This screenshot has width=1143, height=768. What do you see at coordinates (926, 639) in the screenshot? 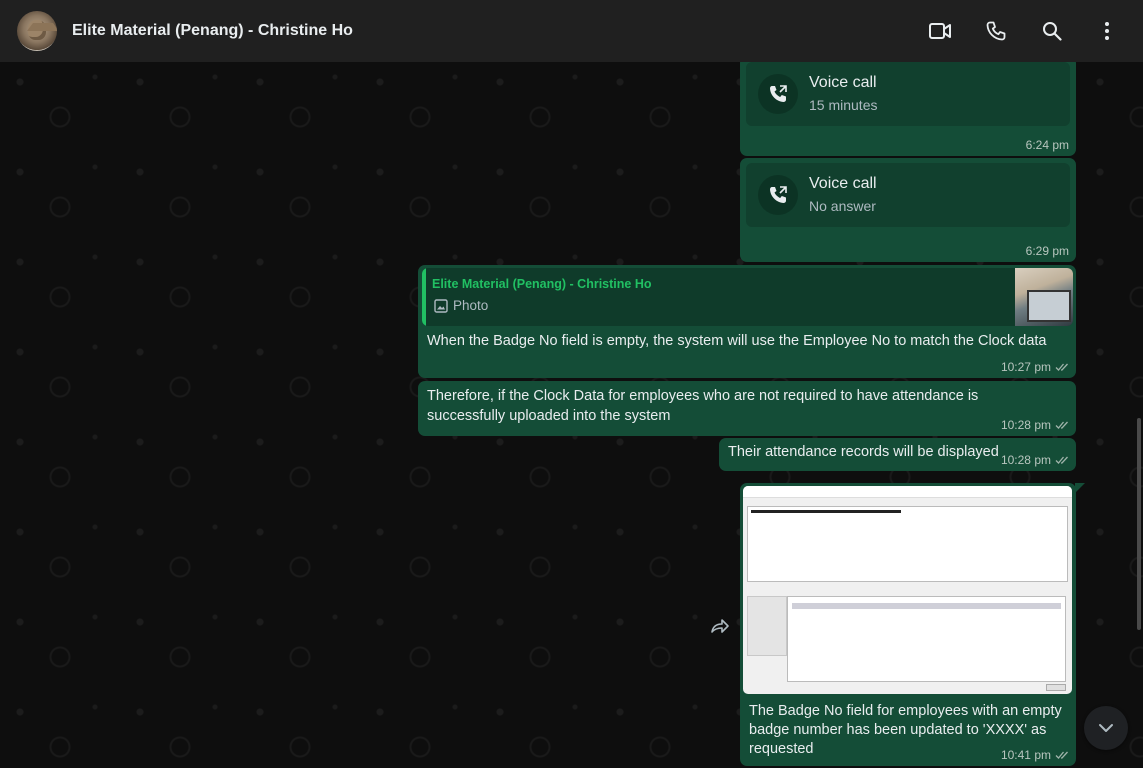
I see `screenshot-result-grid` at bounding box center [926, 639].